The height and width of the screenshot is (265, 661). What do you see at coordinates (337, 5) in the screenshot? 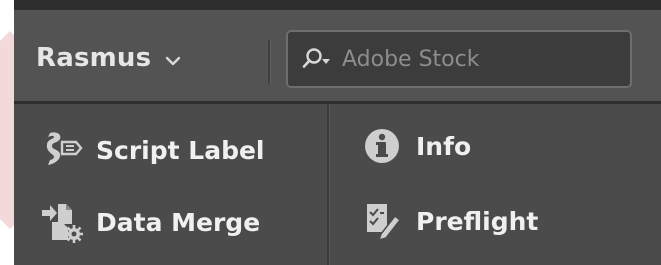
I see `top-edge` at bounding box center [337, 5].